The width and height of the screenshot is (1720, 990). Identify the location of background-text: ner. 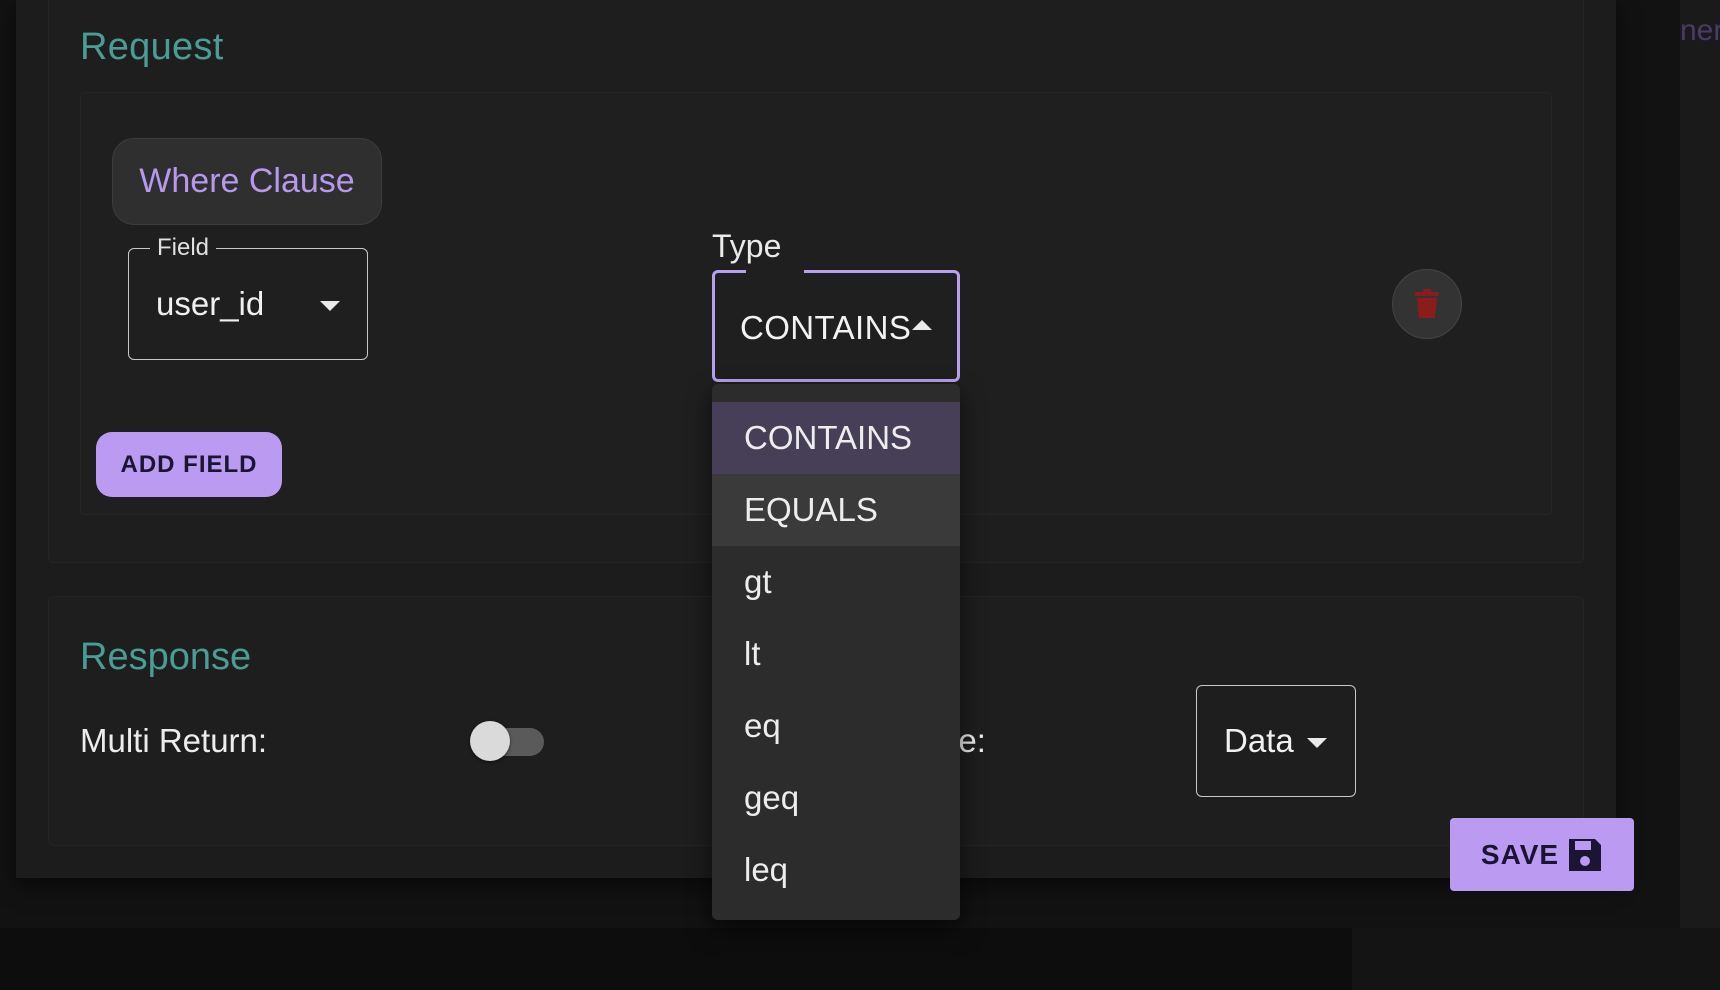
(1700, 30).